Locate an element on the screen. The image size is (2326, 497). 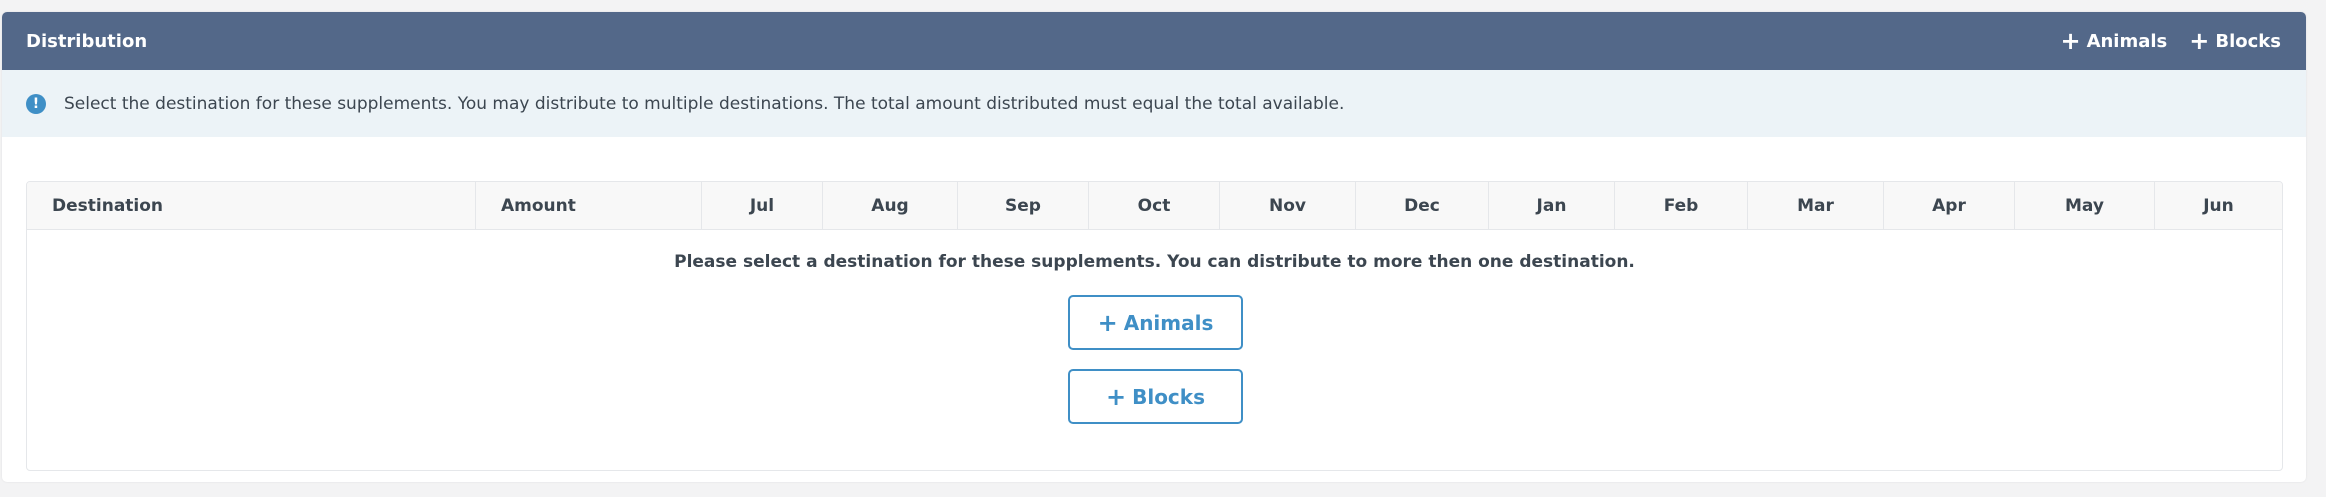
column-header-jun: Jun is located at coordinates (2218, 205).